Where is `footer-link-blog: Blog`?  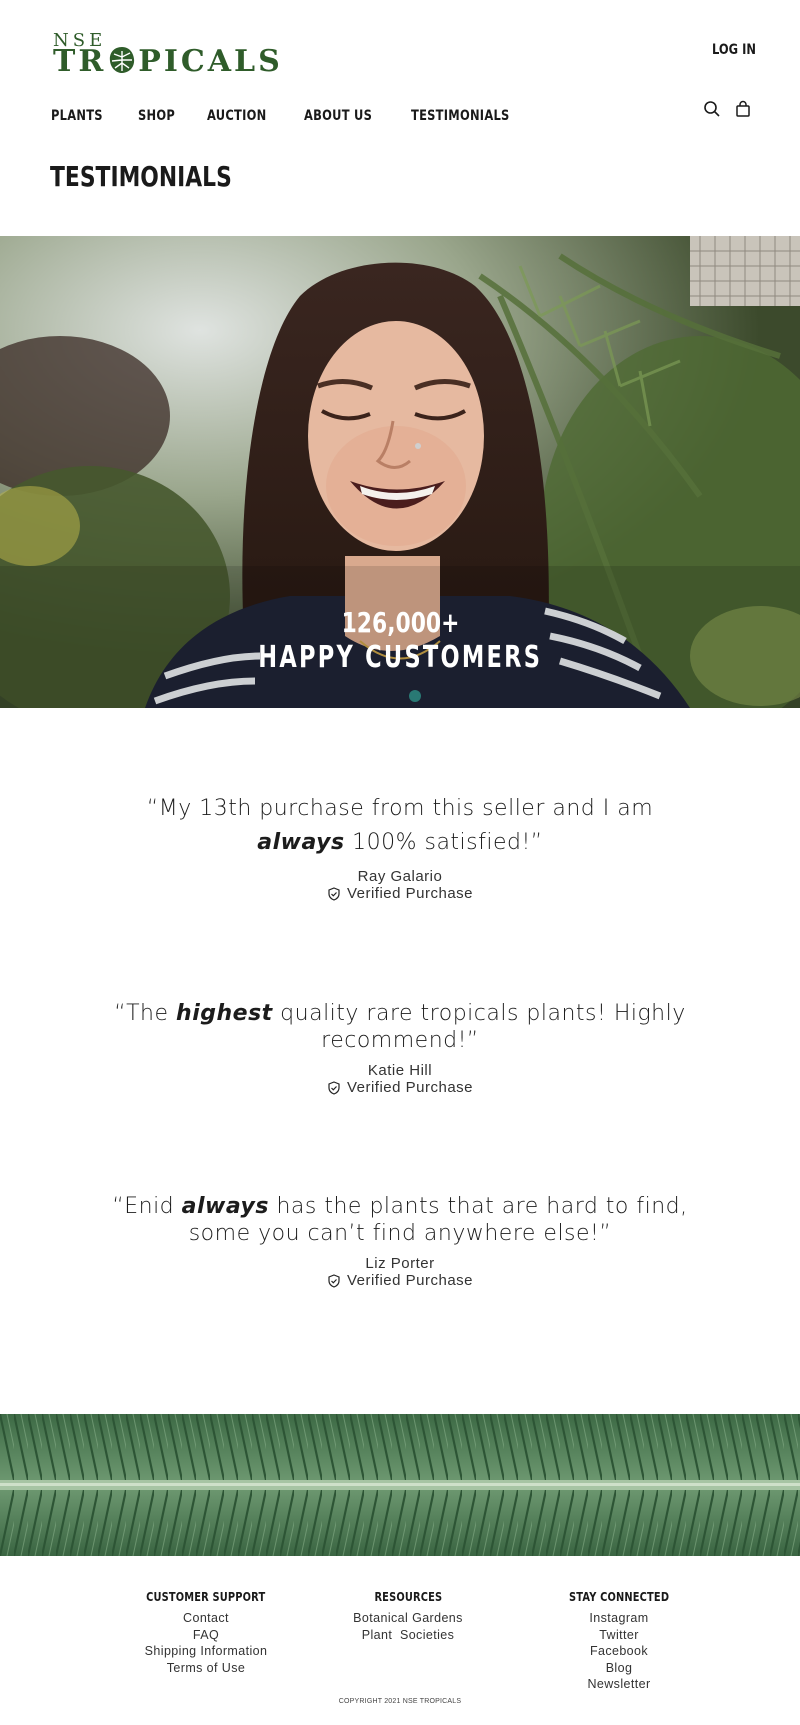
footer-link-blog: Blog is located at coordinates (619, 1668).